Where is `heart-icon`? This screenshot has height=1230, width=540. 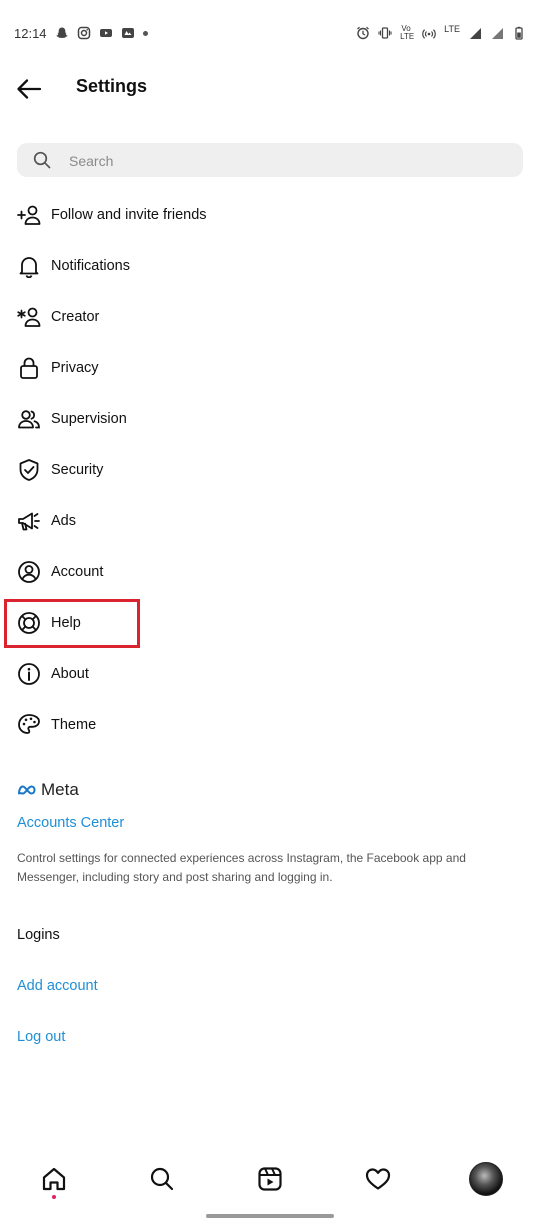
heart-icon is located at coordinates (378, 1179).